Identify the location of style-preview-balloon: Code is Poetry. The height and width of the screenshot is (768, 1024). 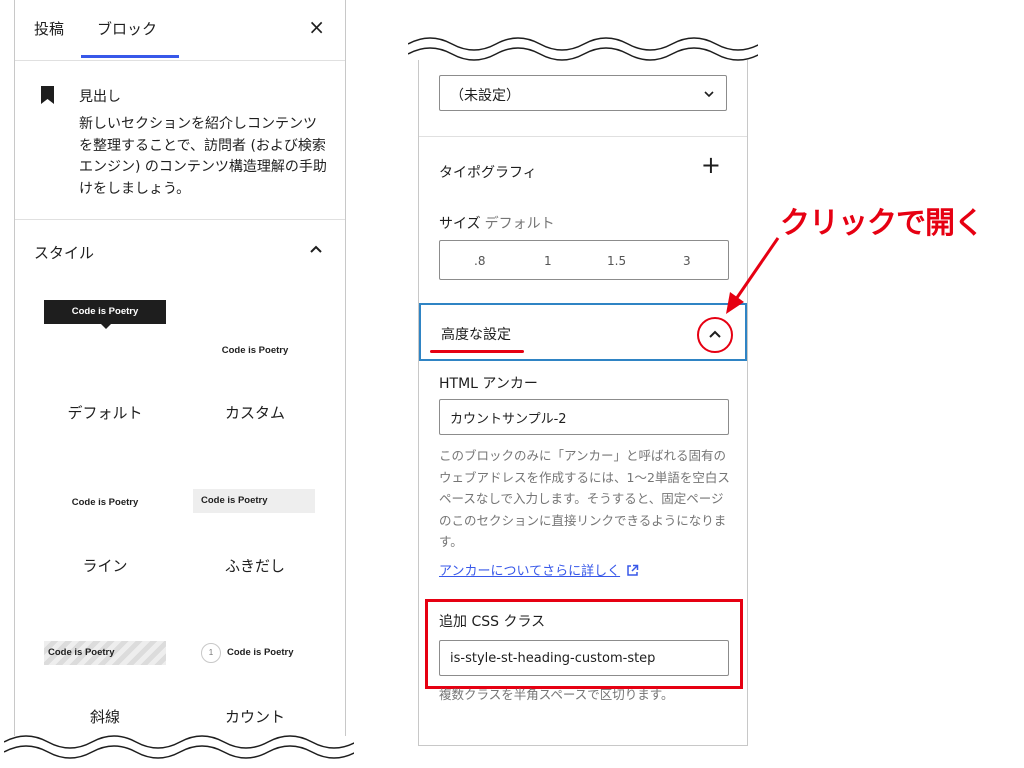
(254, 501).